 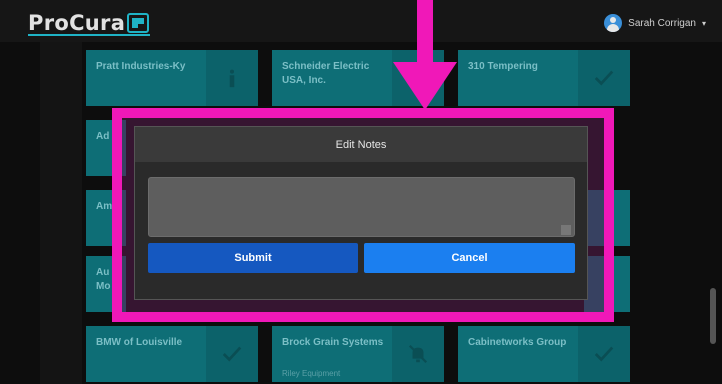 What do you see at coordinates (358, 354) in the screenshot?
I see `customer-card-brock: Brock Grain Systems Riley Equipment` at bounding box center [358, 354].